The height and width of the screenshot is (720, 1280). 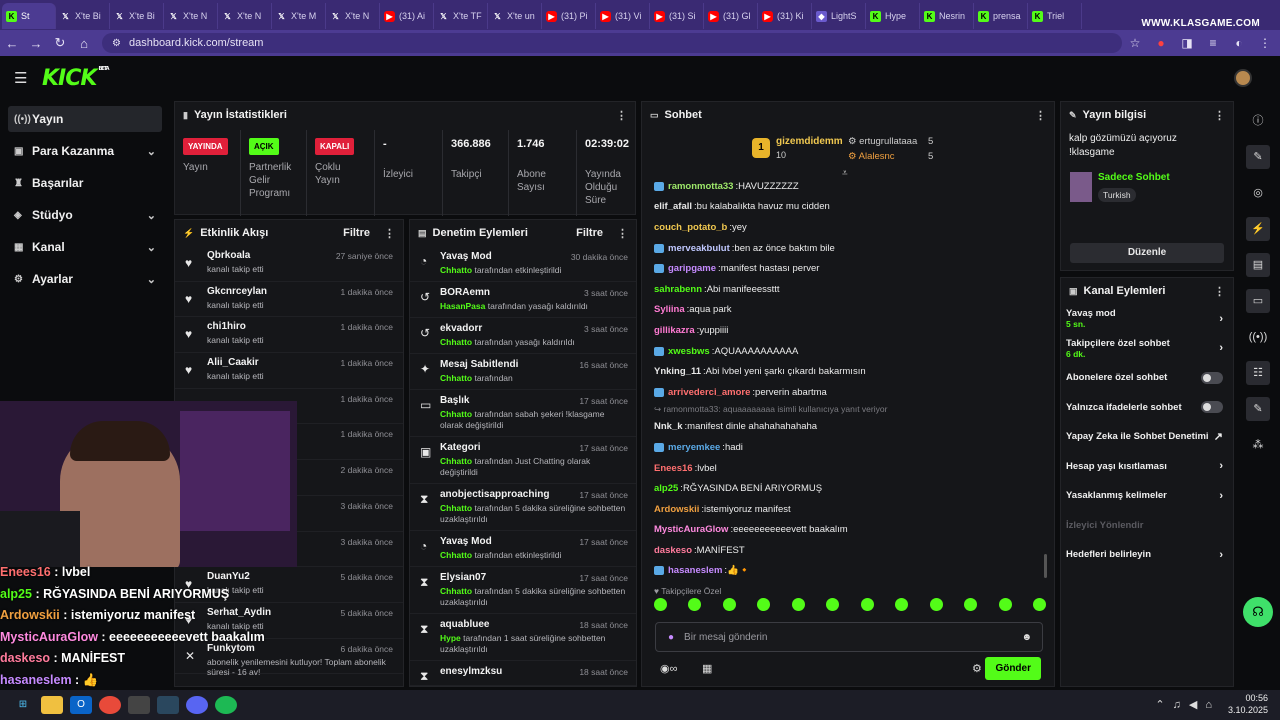 I want to click on chat-username: sahrabenn, so click(x=678, y=289).